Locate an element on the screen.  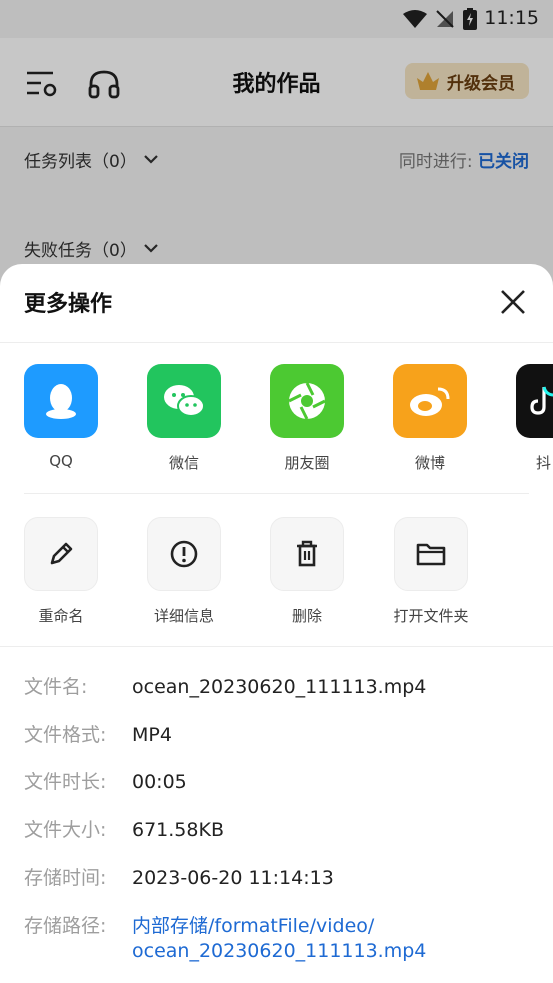
sheet-title: 更多操作 is located at coordinates (68, 304).